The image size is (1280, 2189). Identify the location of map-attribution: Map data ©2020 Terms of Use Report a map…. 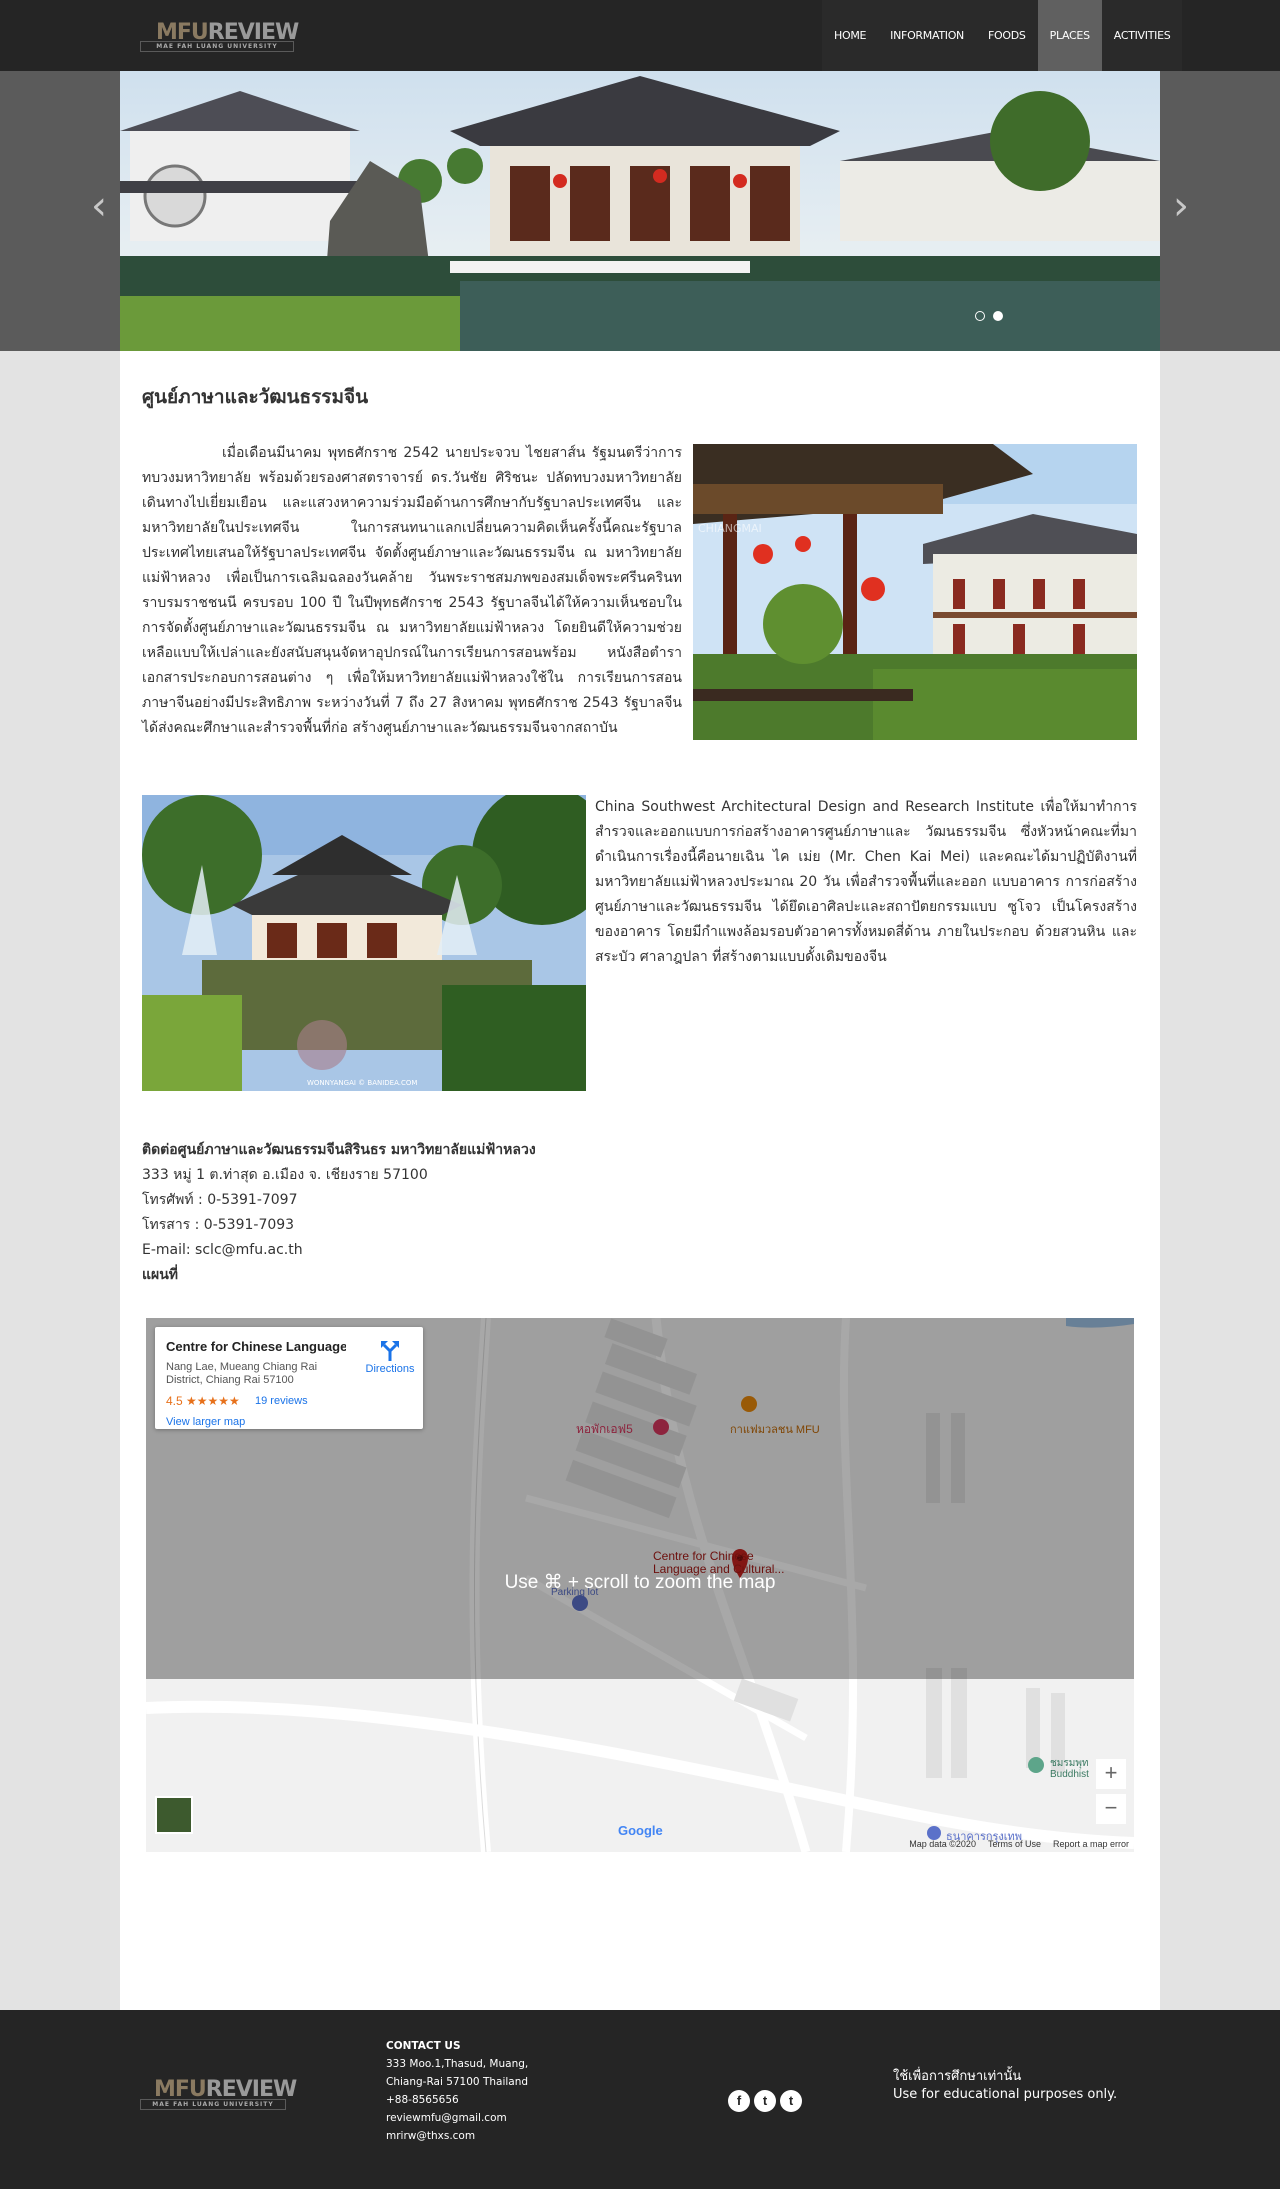
(1019, 1844).